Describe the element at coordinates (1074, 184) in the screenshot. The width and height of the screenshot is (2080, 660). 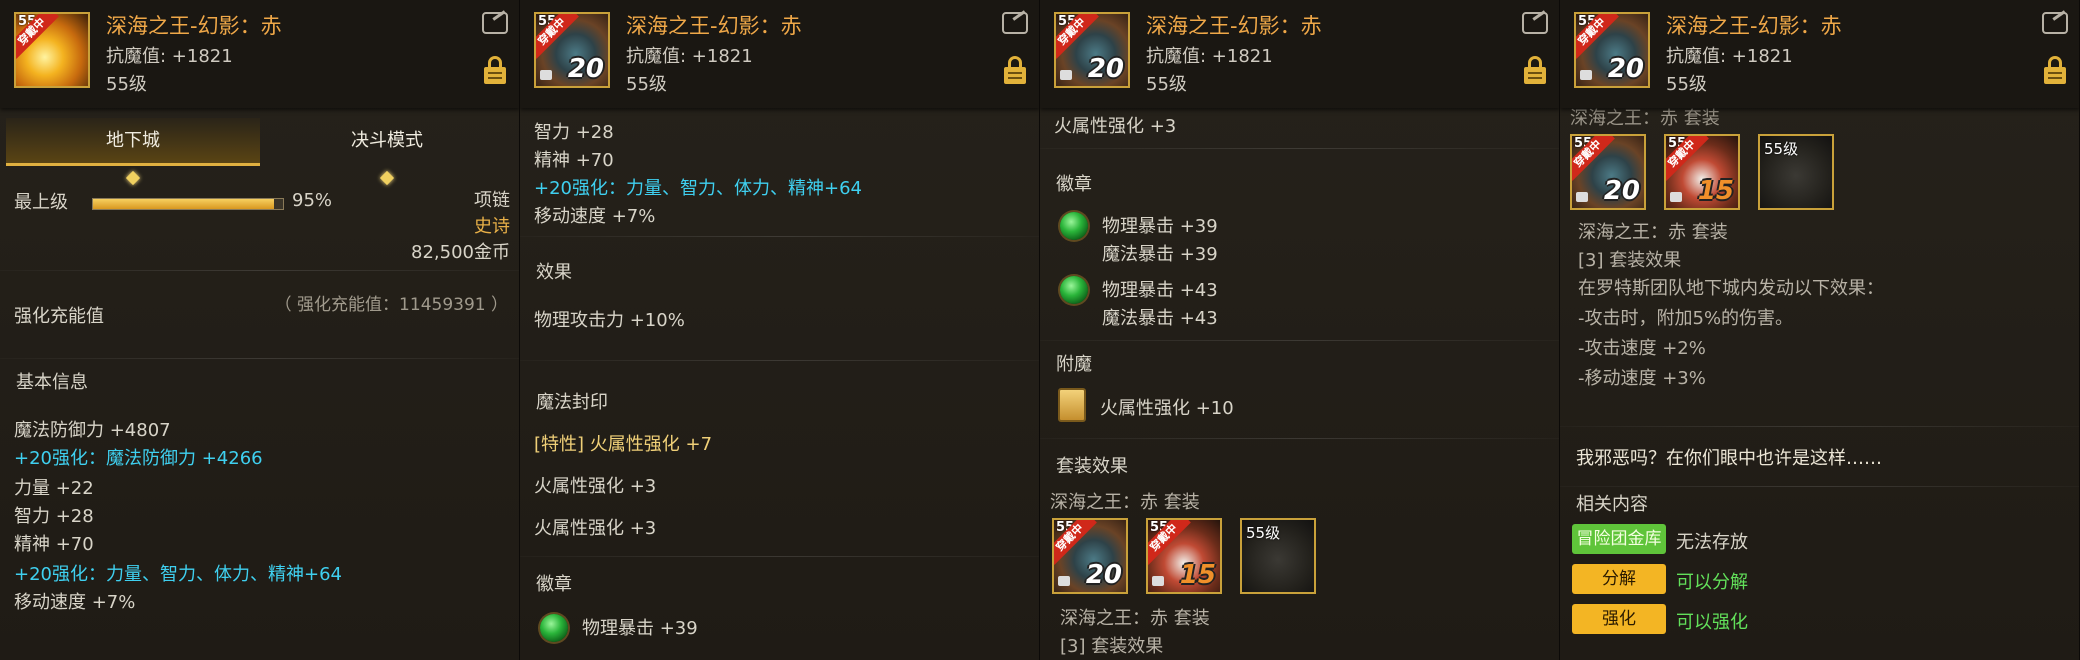
I see `emblem-title: 徽章` at that location.